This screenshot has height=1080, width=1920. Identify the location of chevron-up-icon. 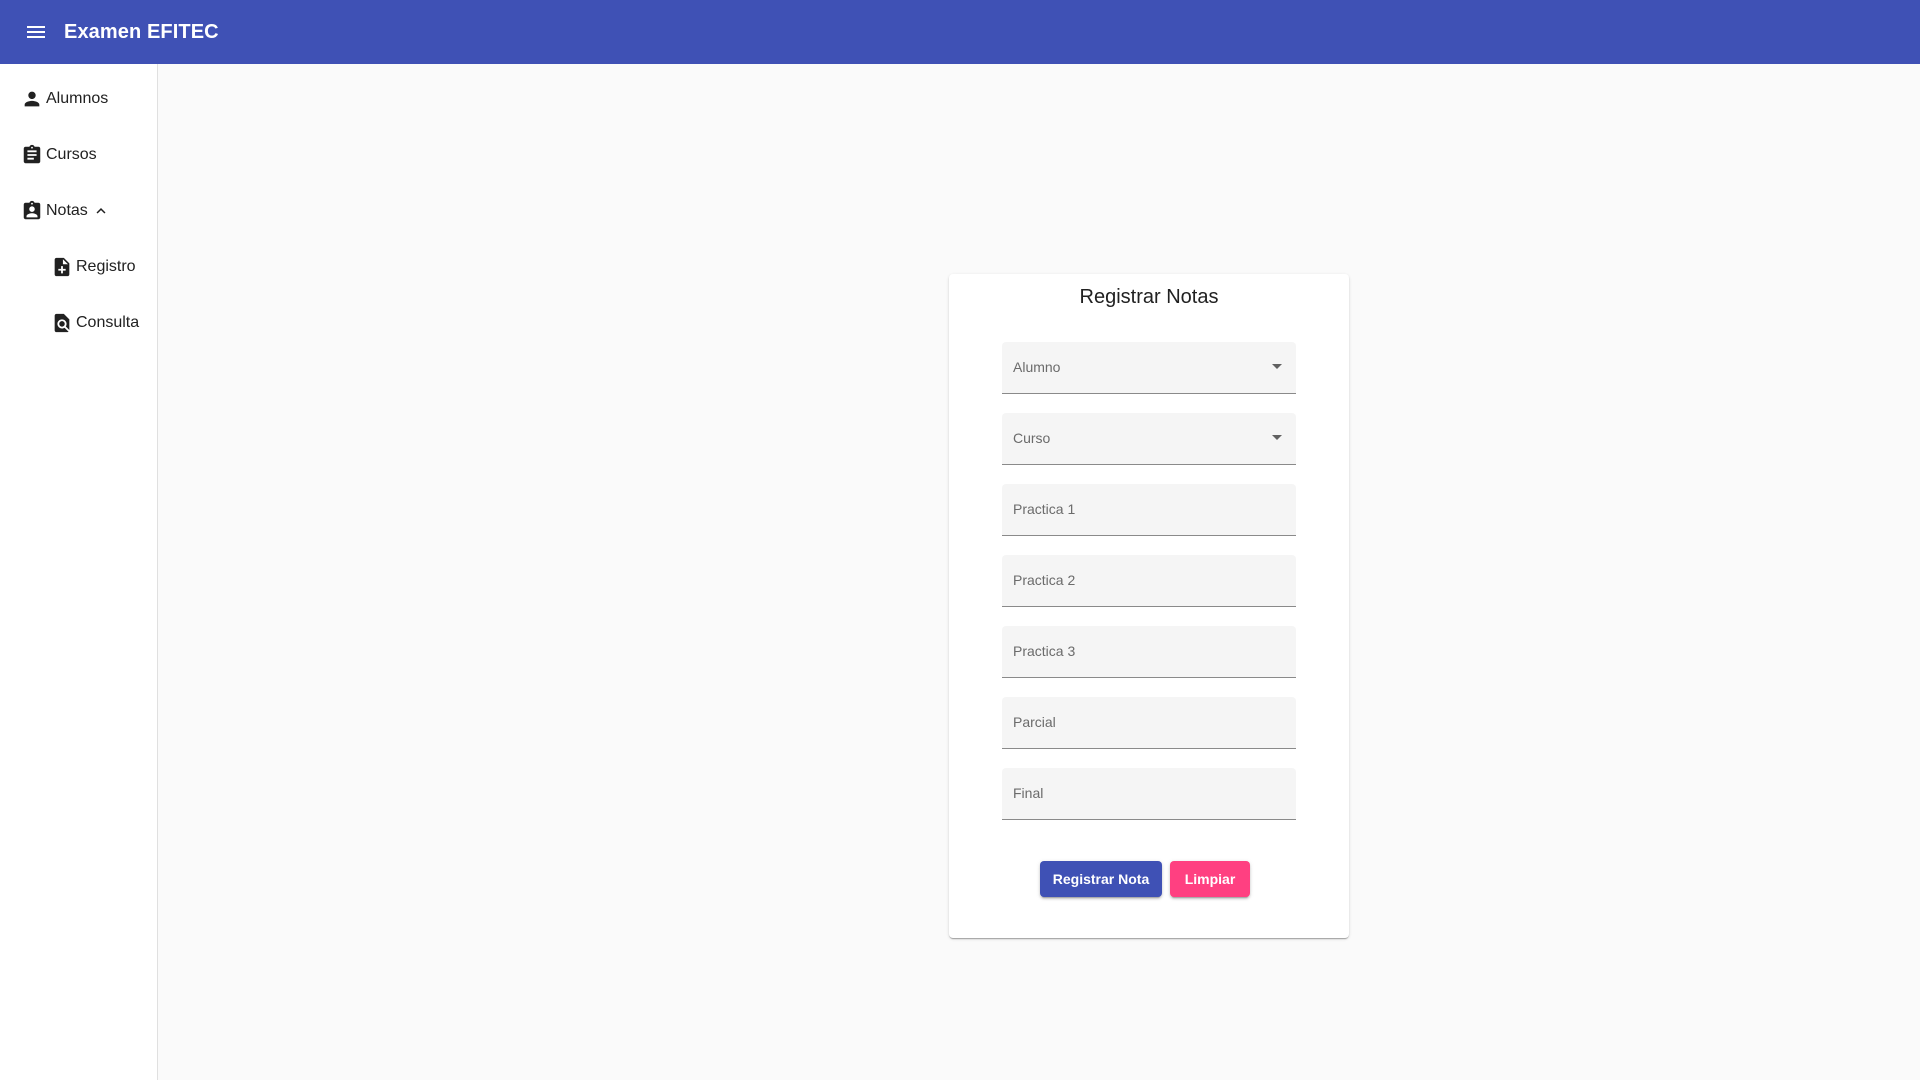
(101, 211).